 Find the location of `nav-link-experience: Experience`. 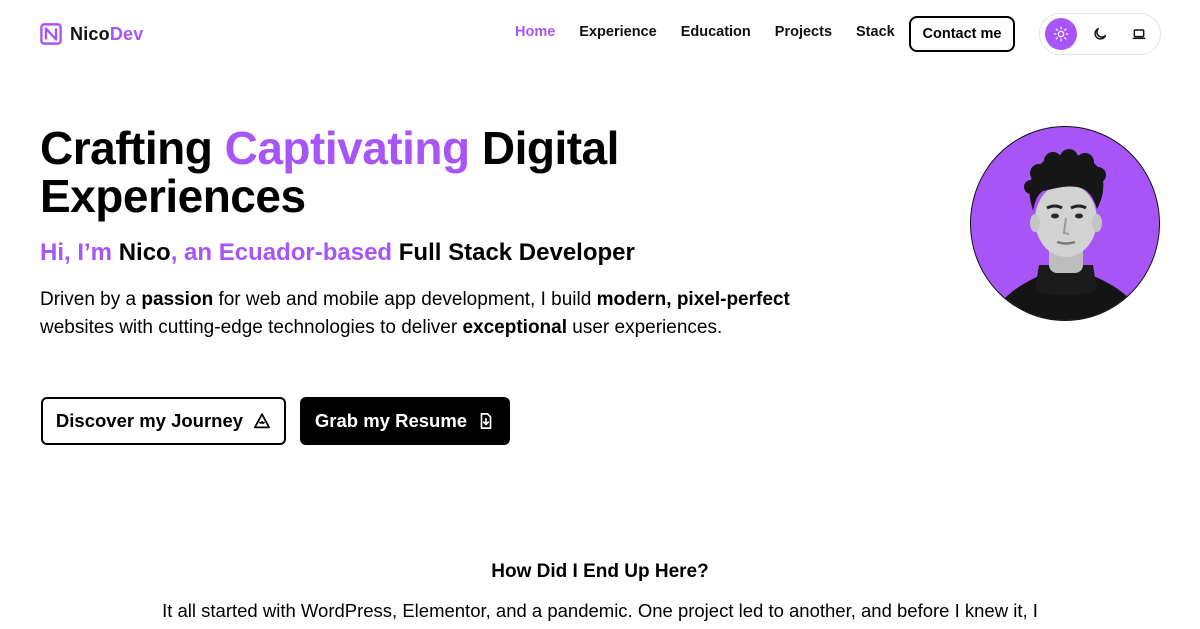

nav-link-experience: Experience is located at coordinates (617, 32).